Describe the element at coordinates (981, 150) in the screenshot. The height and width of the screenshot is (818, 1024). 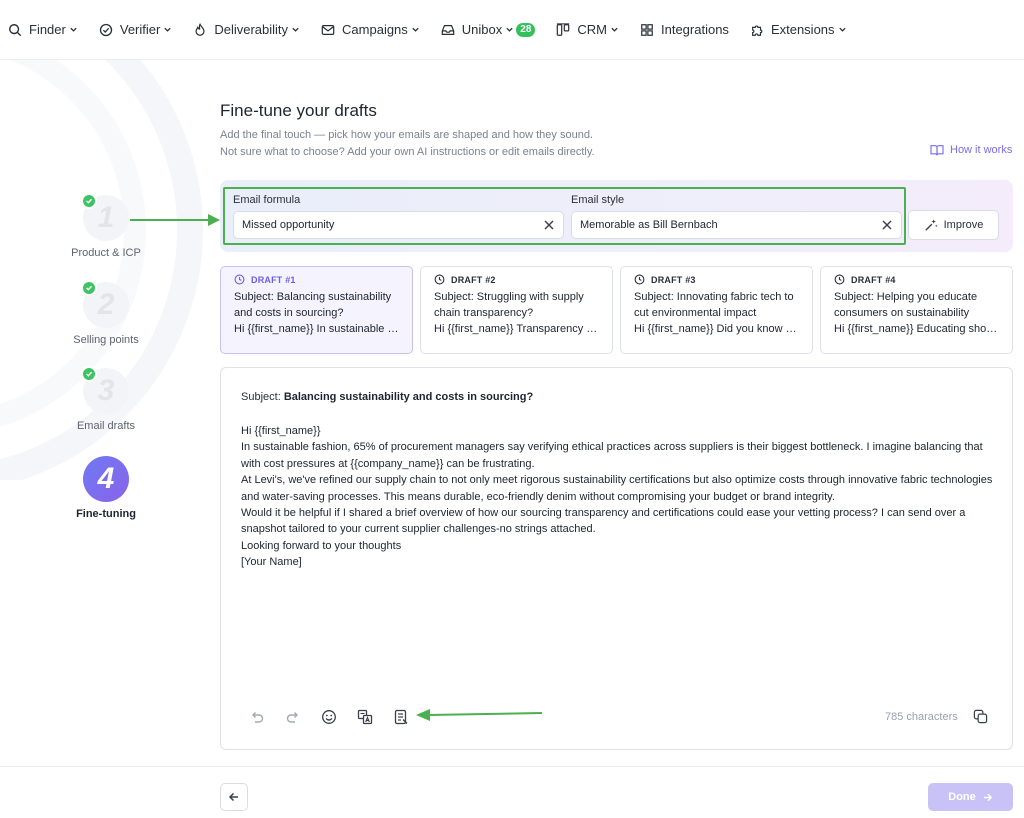
I see `how-it-works-label: How it works` at that location.